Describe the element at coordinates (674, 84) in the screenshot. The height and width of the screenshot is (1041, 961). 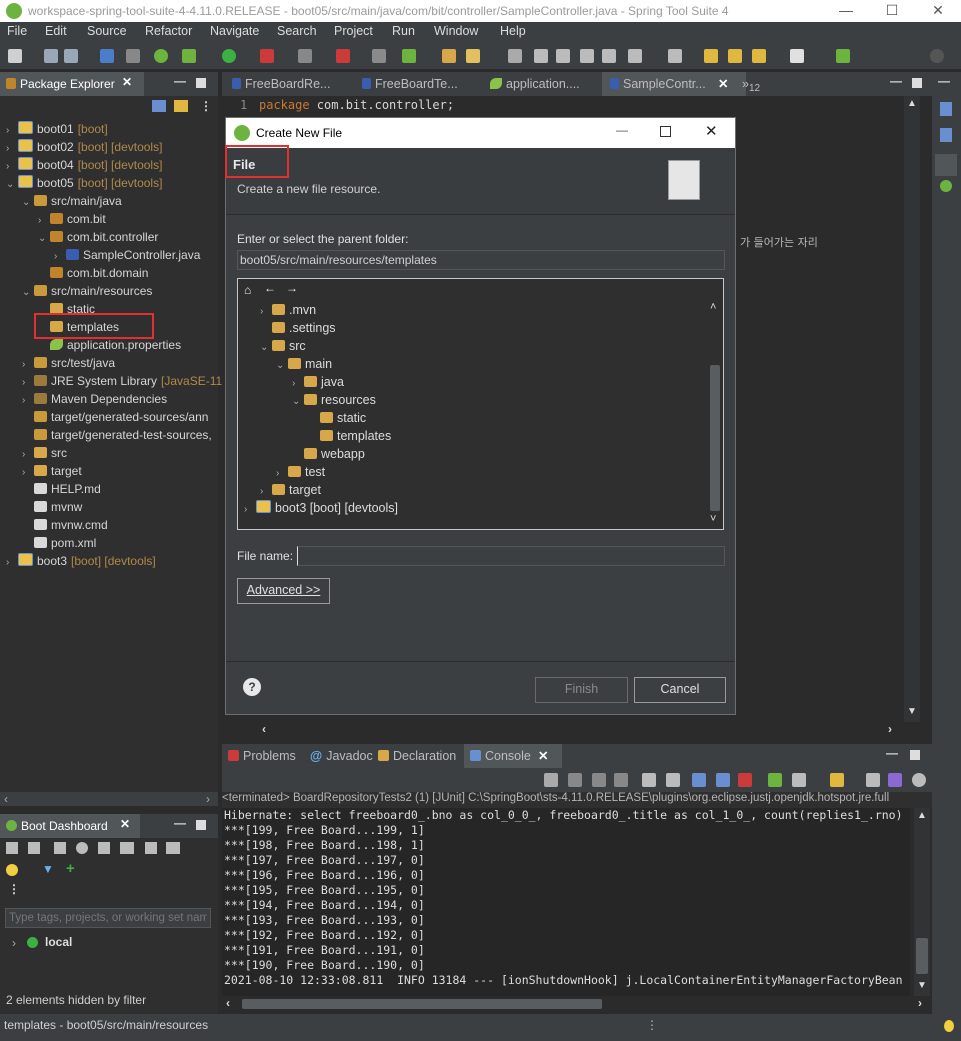
I see `editor-tab-samplecontroller: SampleContr... ✕` at that location.